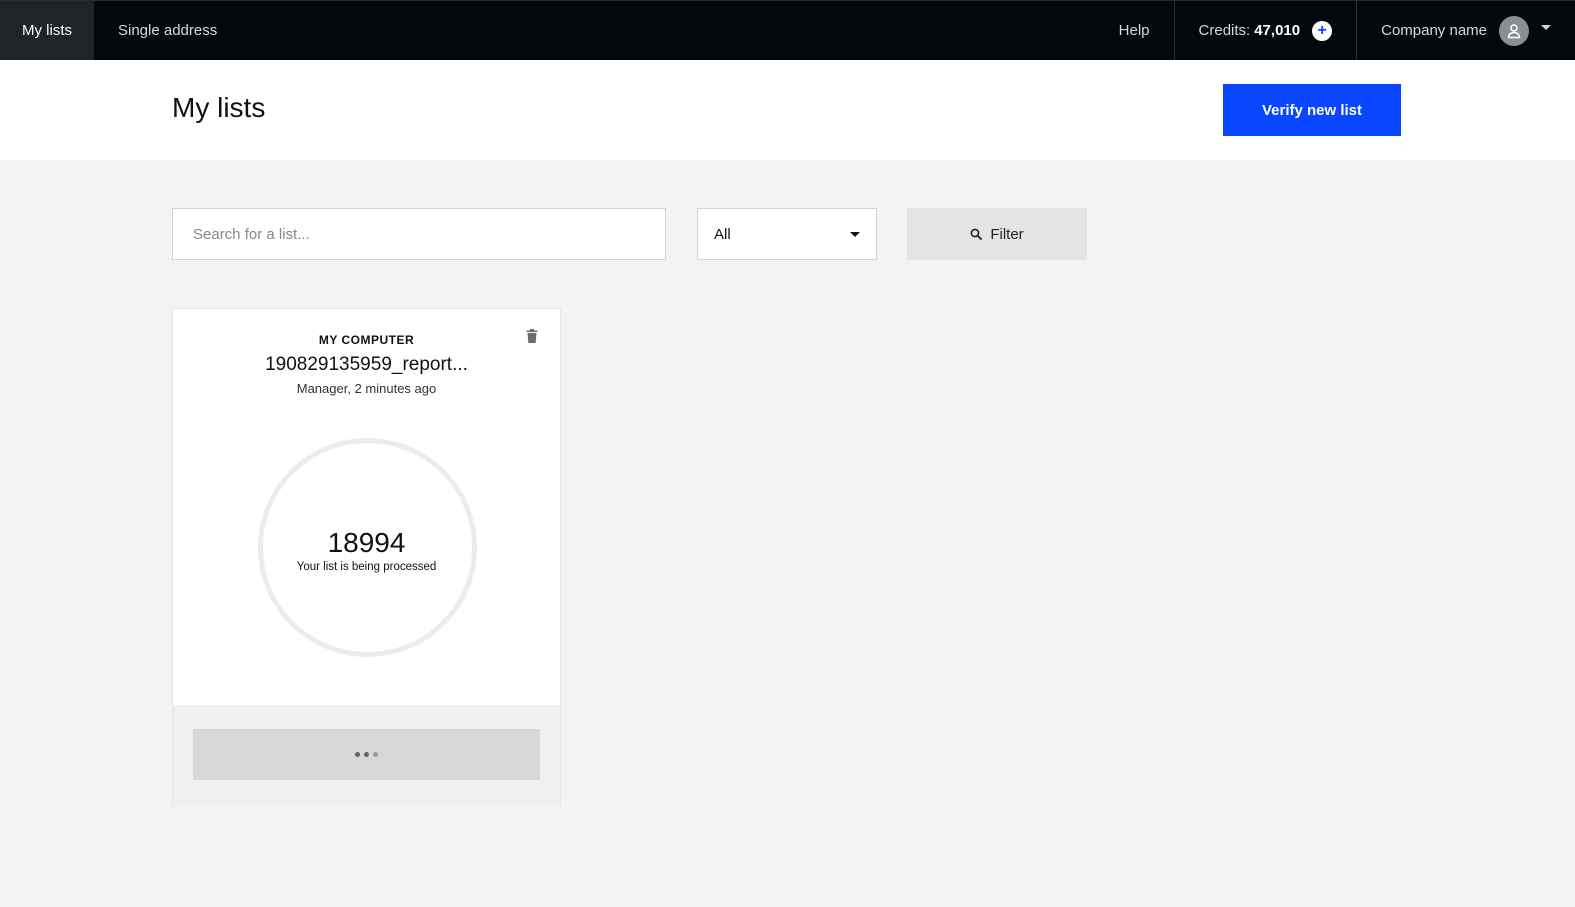 The height and width of the screenshot is (907, 1575). I want to click on filter-label: Filter, so click(1007, 234).